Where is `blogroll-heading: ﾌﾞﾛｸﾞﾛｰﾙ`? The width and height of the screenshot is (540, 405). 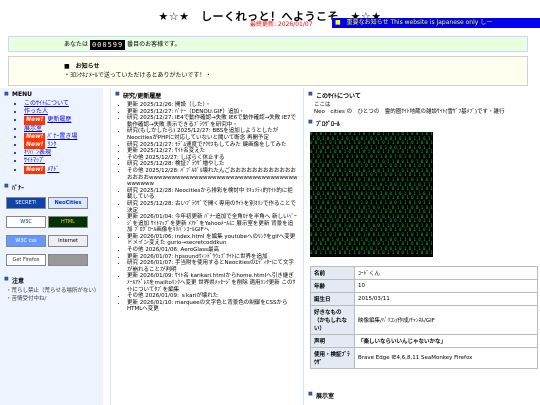 blogroll-heading: ﾌﾞﾛｸﾞﾛｰﾙ is located at coordinates (422, 123).